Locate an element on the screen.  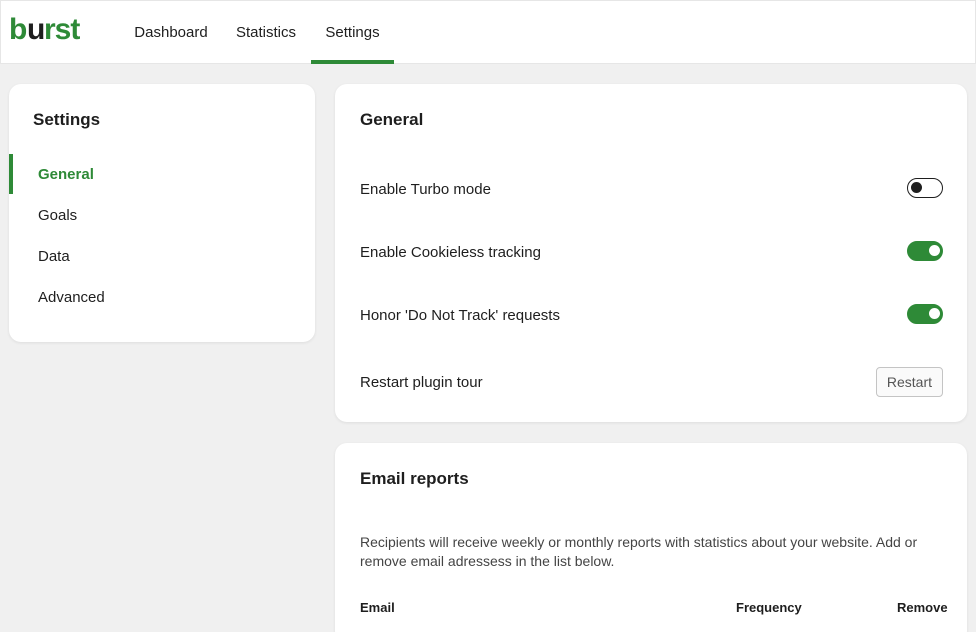
tab-settings-label: Settings is located at coordinates (352, 32).